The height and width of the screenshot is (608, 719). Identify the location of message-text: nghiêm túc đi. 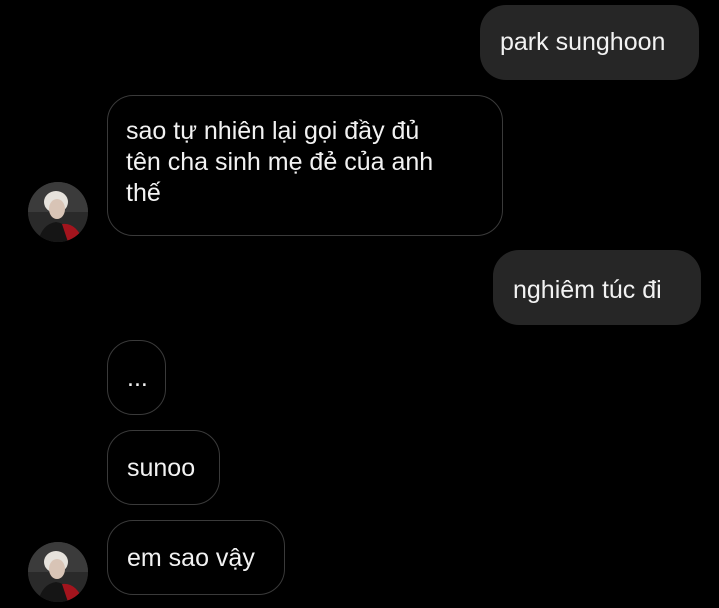
(587, 290).